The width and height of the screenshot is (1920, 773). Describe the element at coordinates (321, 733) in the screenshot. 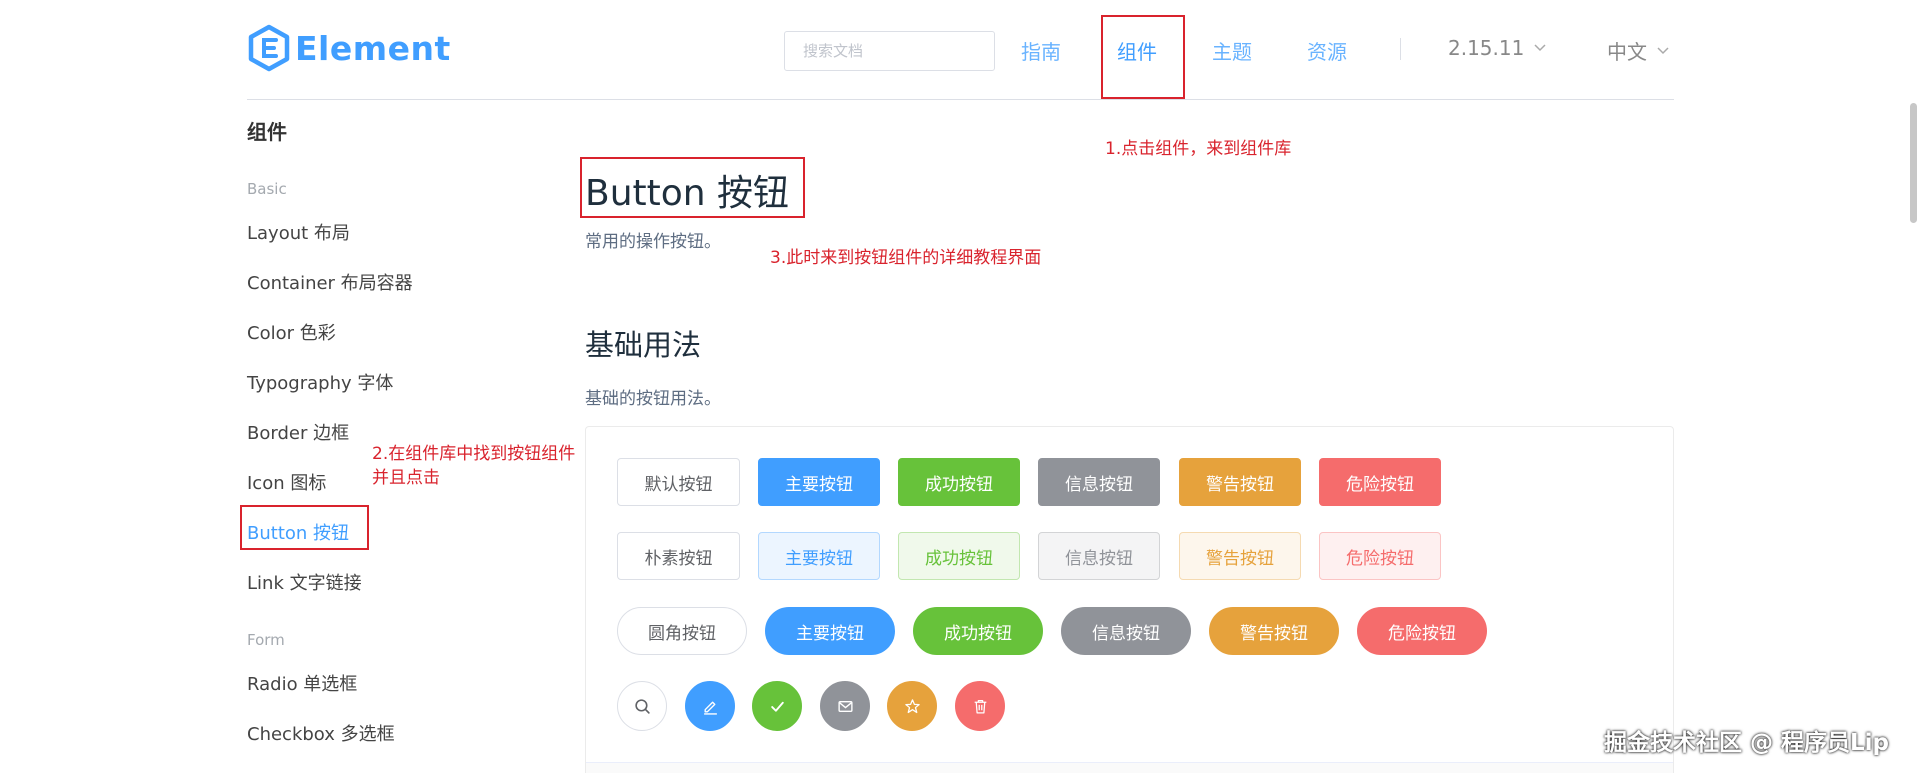

I see `sidebar-item-checkbox: Checkbox 多选框` at that location.